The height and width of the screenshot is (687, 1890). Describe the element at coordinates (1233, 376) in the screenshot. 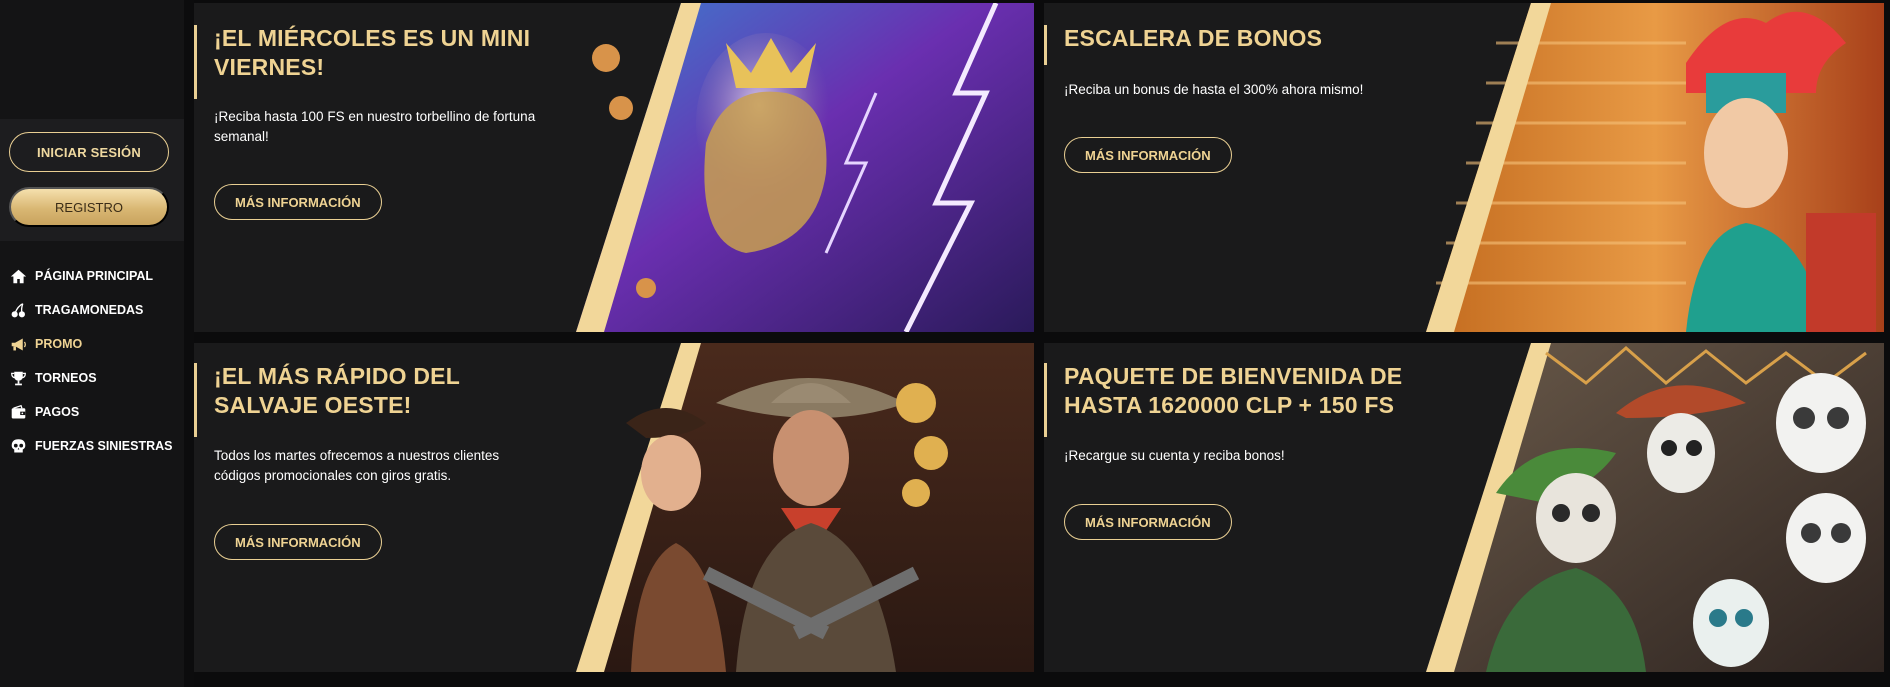

I see `promo-title-line1: PAQUETE DE BIENVENIDA DE` at that location.